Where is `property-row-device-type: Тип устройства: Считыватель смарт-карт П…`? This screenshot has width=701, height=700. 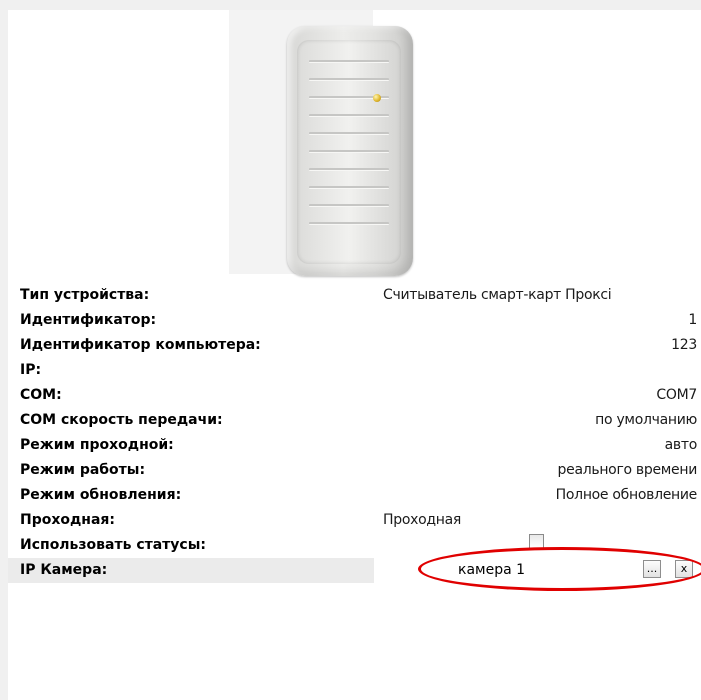 property-row-device-type: Тип устройства: Считыватель смарт-карт П… is located at coordinates (350, 295).